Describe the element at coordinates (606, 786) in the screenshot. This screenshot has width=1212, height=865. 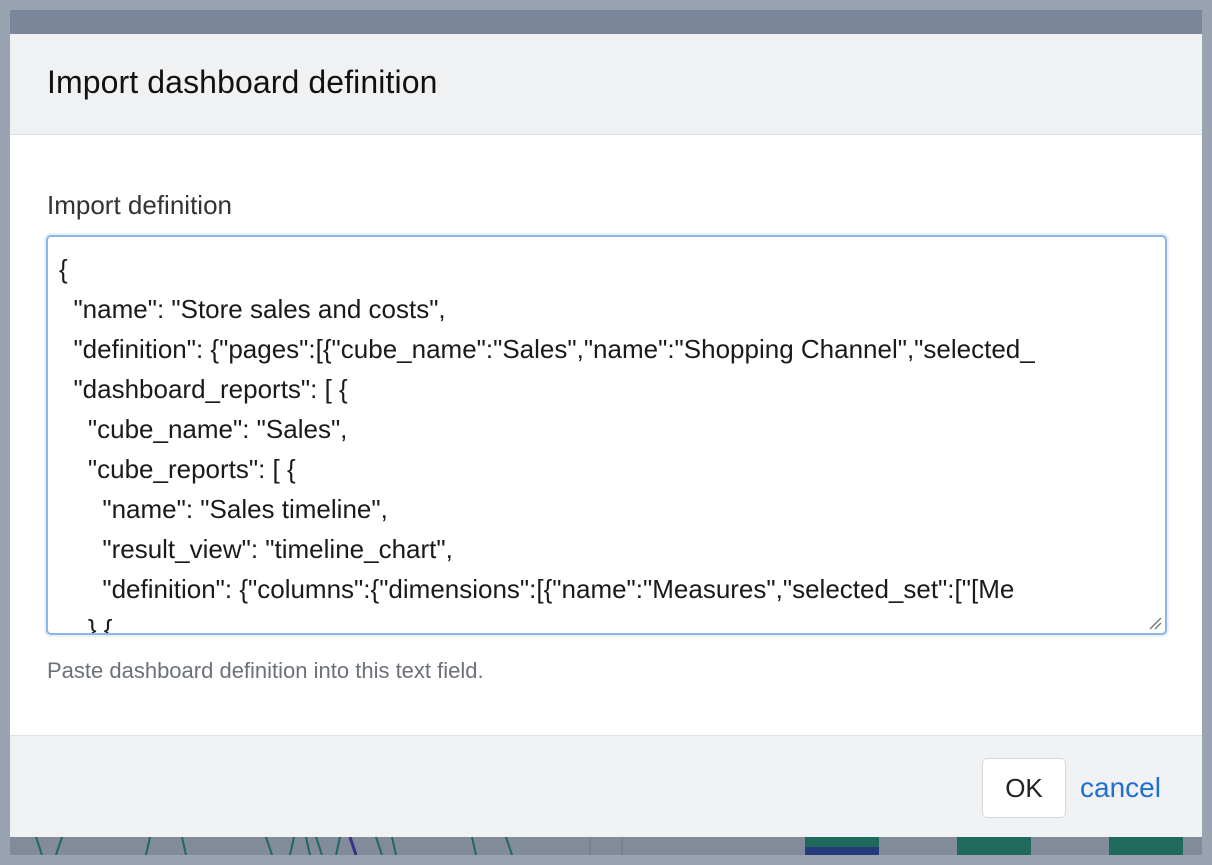
I see `dialog-footer: OK cancel` at that location.